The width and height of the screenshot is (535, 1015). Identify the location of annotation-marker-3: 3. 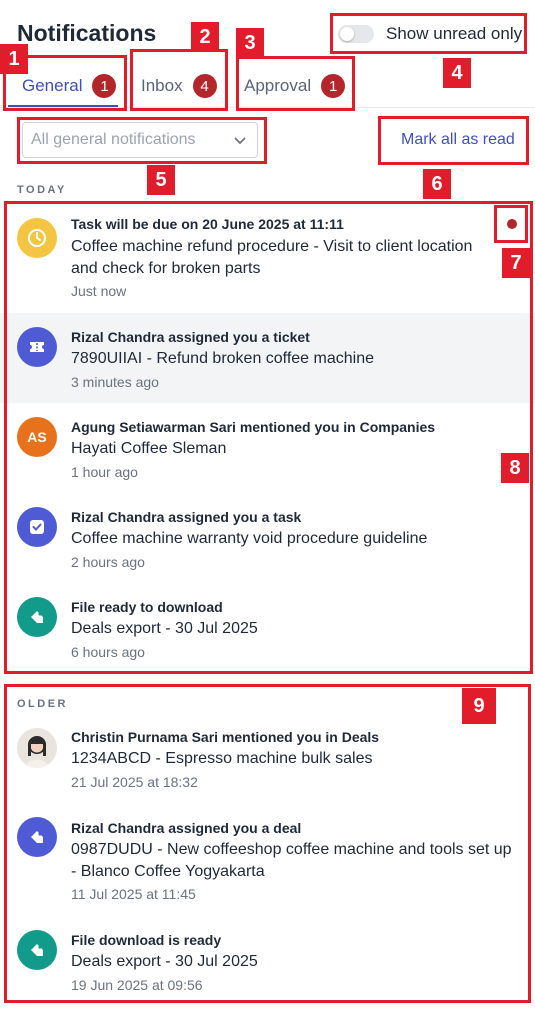
(250, 43).